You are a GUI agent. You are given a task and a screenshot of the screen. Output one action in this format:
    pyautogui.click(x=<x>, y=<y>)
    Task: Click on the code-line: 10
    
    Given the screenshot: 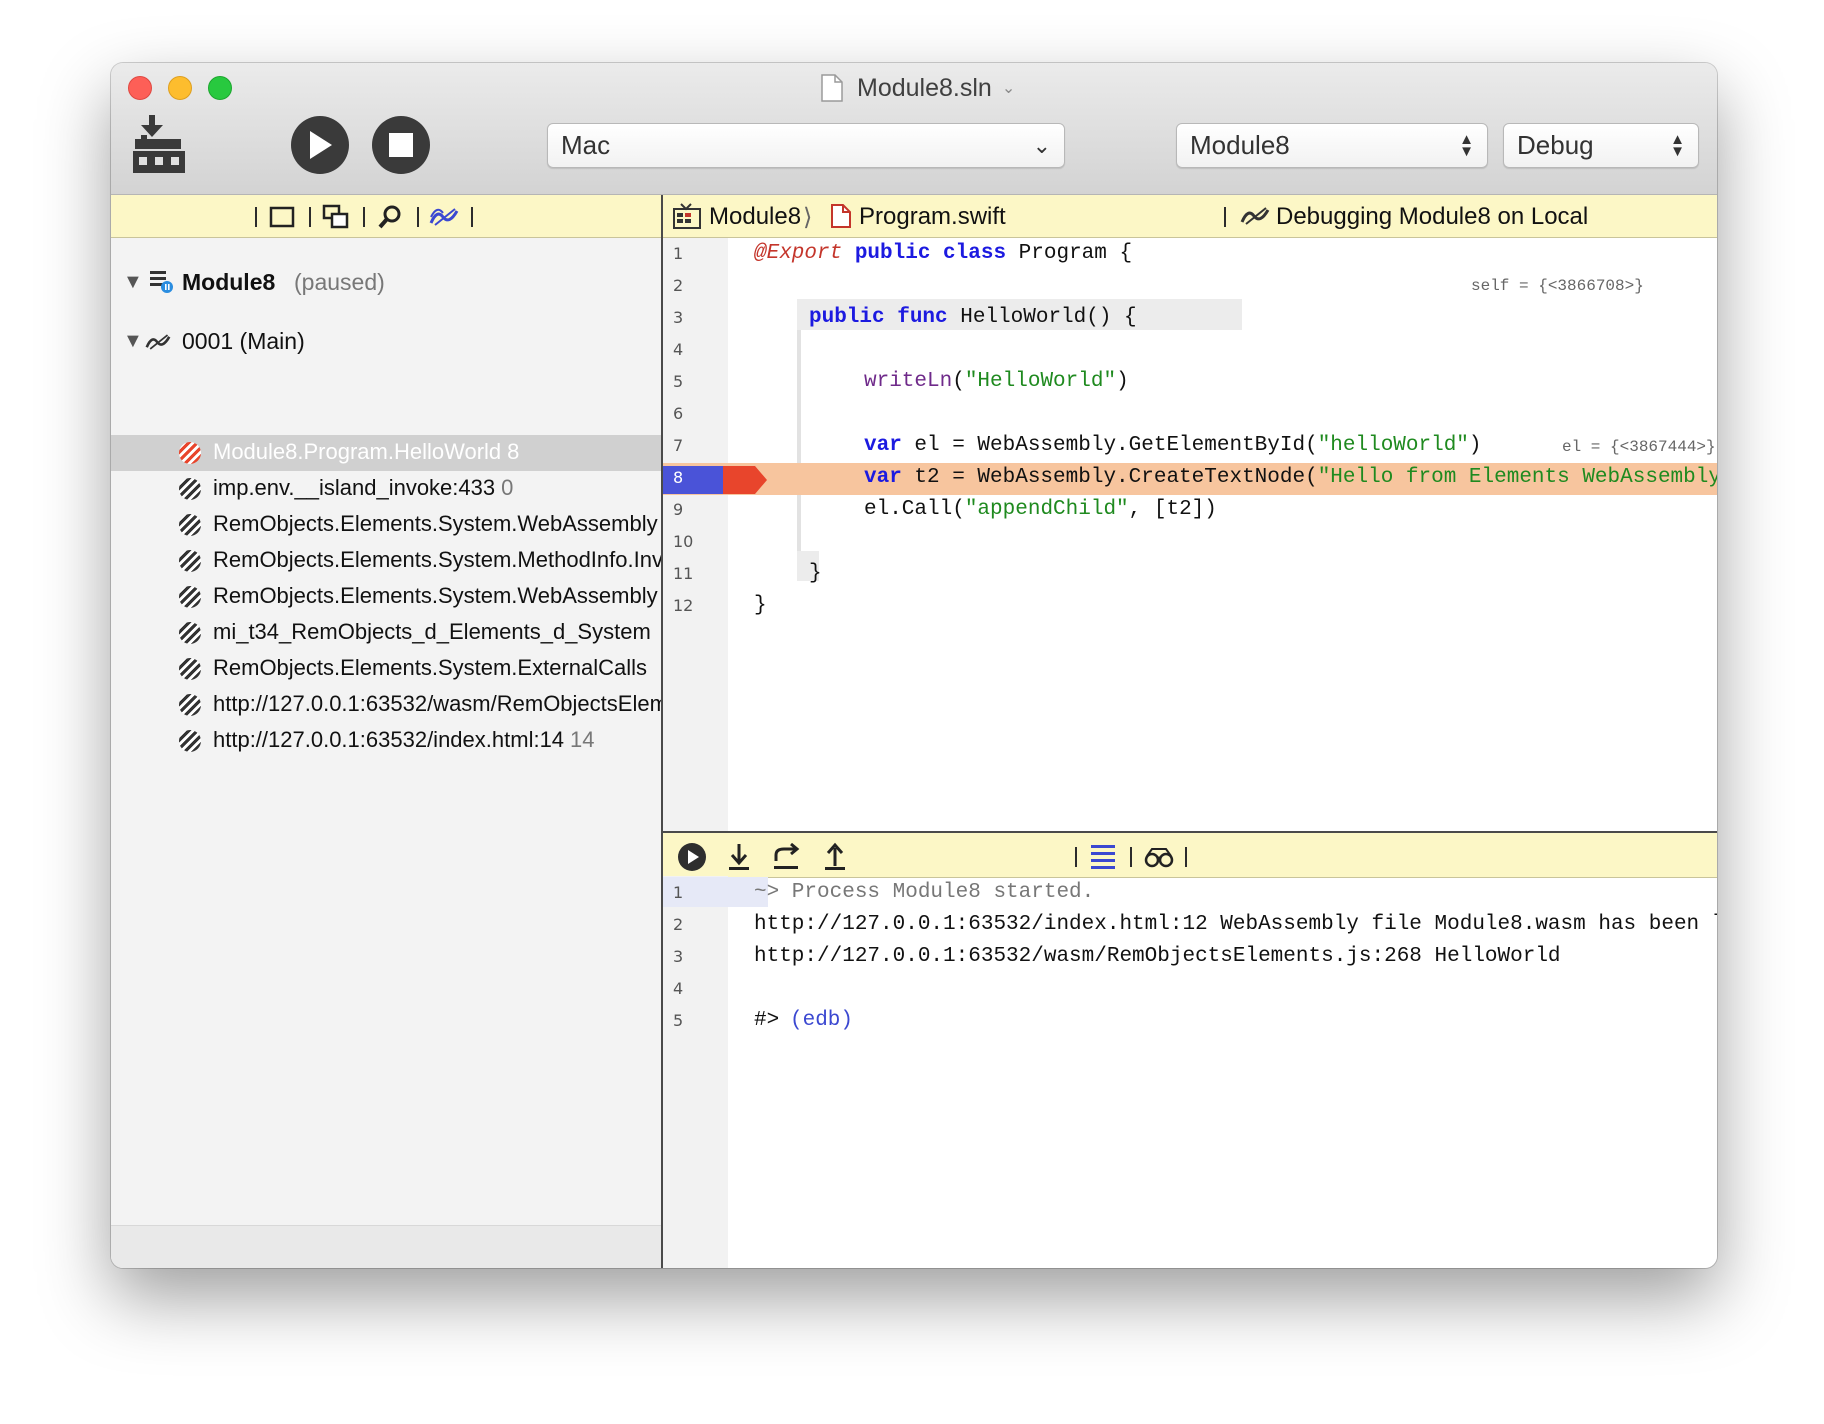 What is the action you would take?
    pyautogui.click(x=1190, y=543)
    